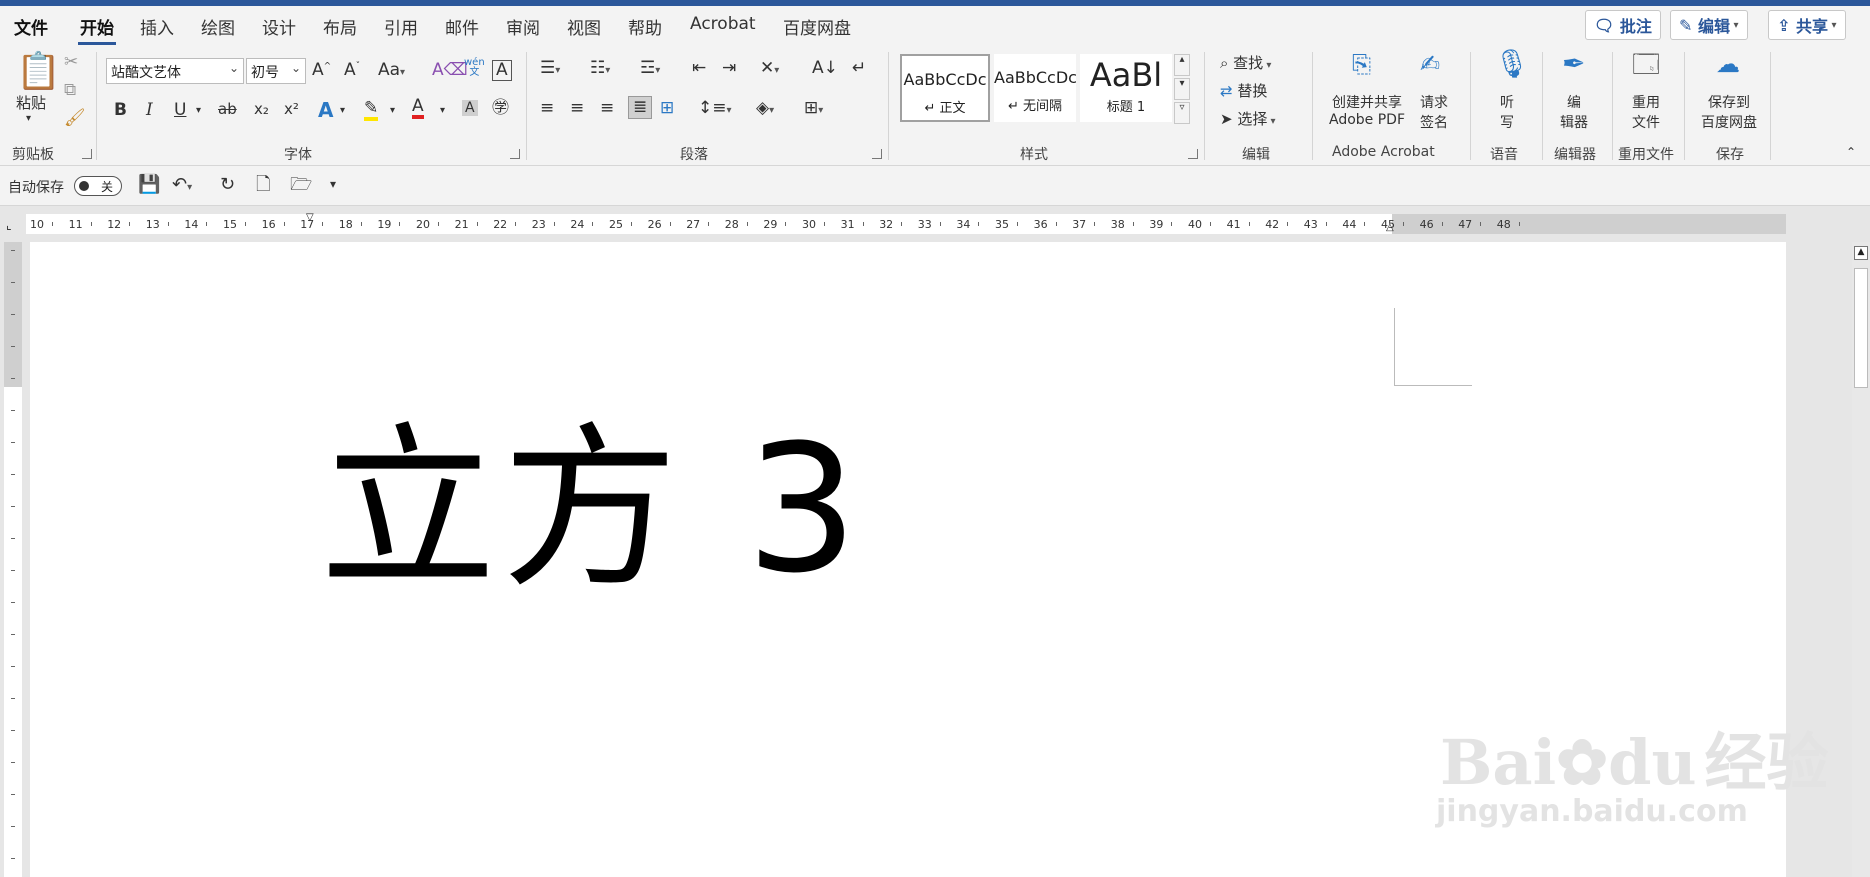 The width and height of the screenshot is (1870, 877). Describe the element at coordinates (817, 26) in the screenshot. I see `tab-baidu-netdisk: 百度网盘` at that location.